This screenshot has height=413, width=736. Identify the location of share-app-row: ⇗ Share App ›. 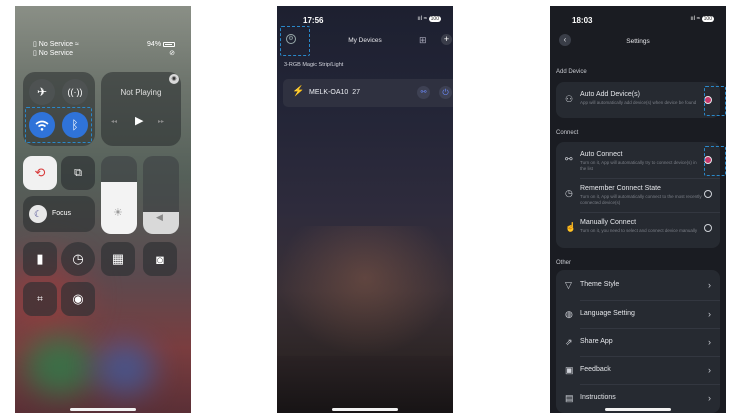
(638, 343).